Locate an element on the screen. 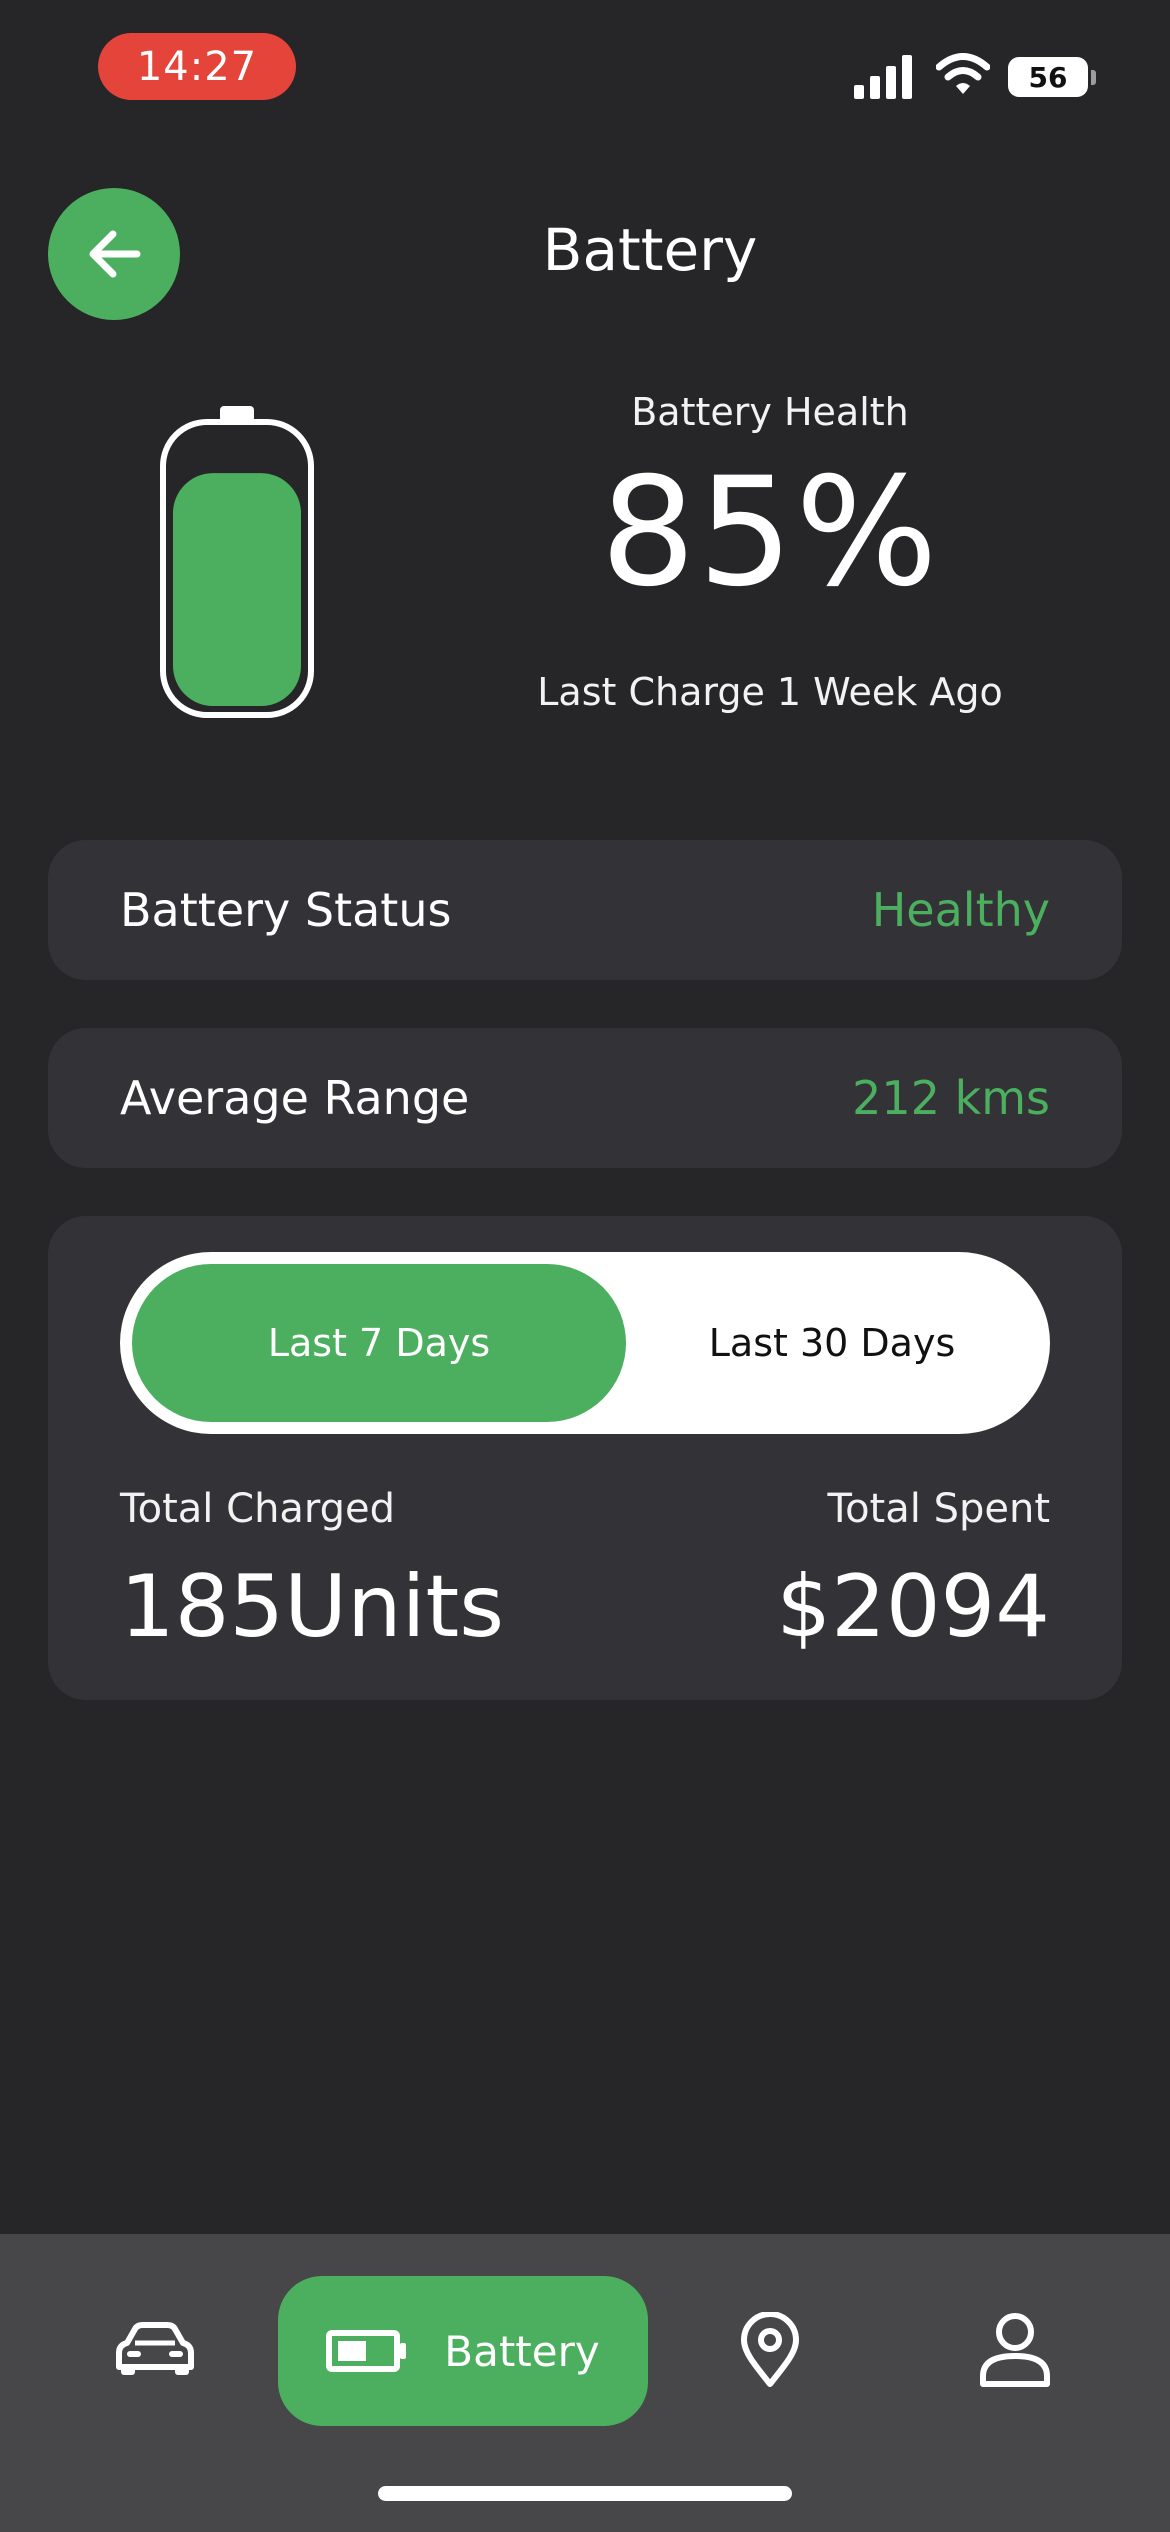  battery-health-graphic is located at coordinates (237, 562).